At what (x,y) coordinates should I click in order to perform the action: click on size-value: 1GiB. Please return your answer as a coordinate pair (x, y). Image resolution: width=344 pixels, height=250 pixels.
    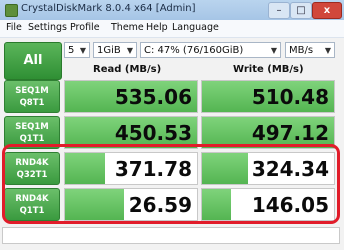
    Looking at the image, I should click on (109, 50).